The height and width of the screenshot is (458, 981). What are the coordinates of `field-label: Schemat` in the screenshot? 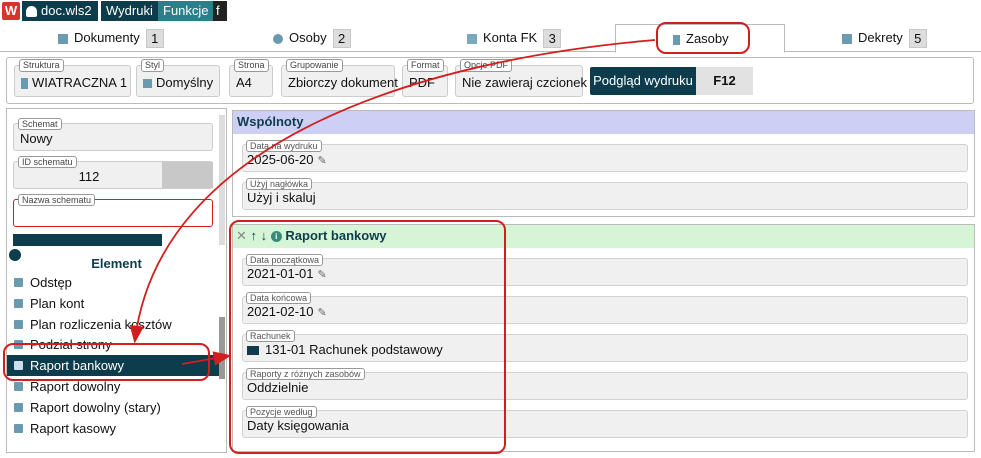 It's located at (40, 124).